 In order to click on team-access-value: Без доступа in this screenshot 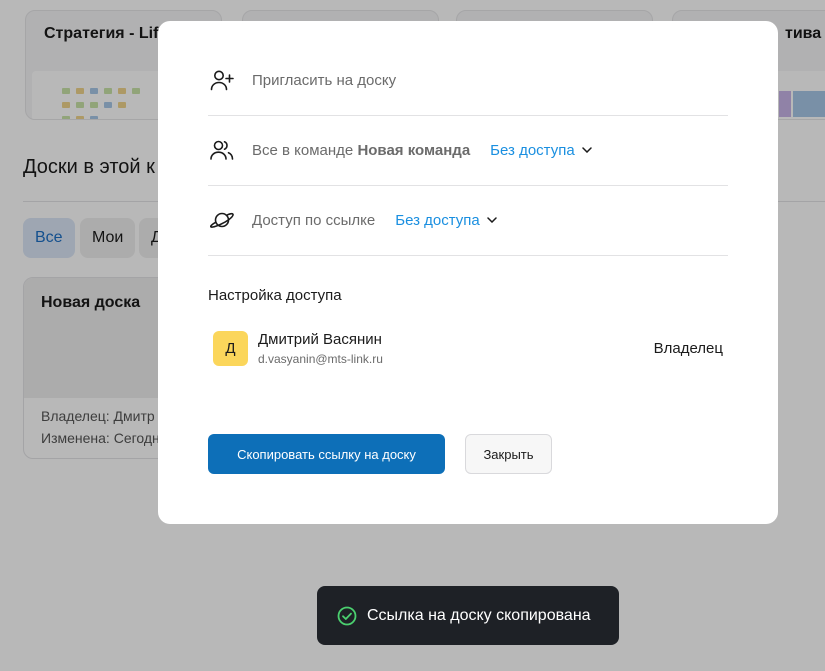, I will do `click(532, 150)`.